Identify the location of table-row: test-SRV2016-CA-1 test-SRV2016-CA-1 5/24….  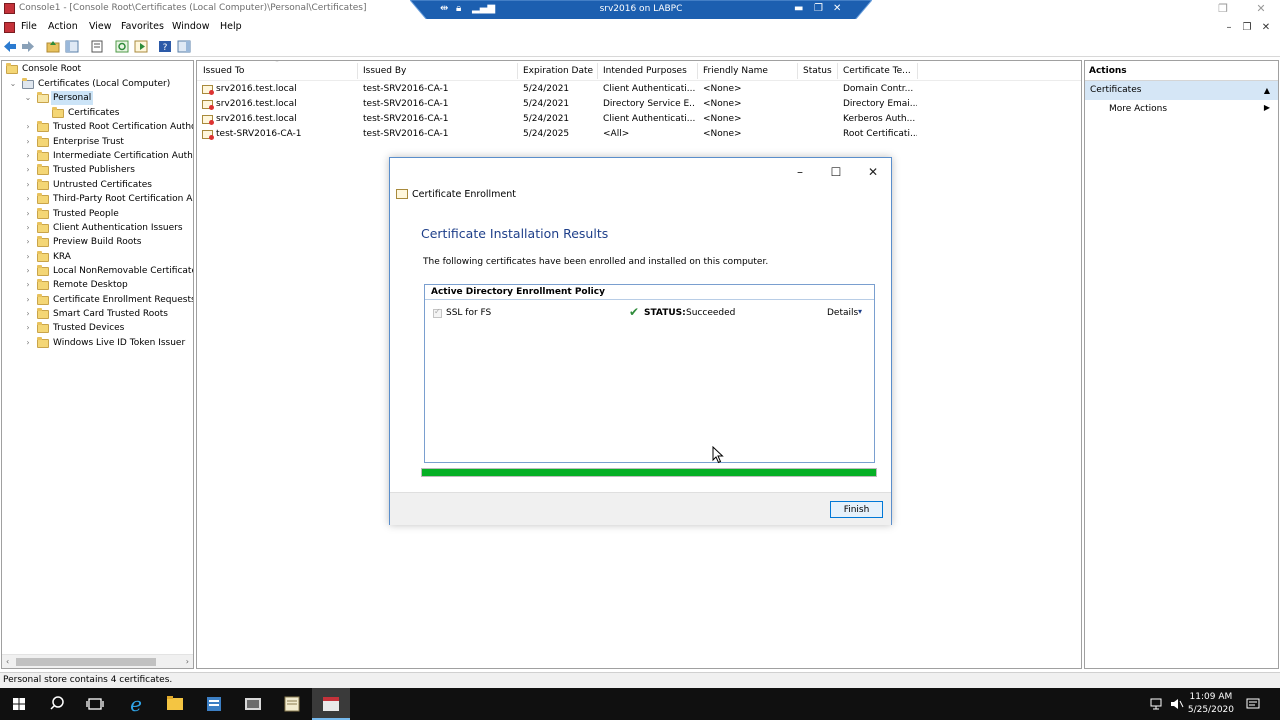
(639, 134).